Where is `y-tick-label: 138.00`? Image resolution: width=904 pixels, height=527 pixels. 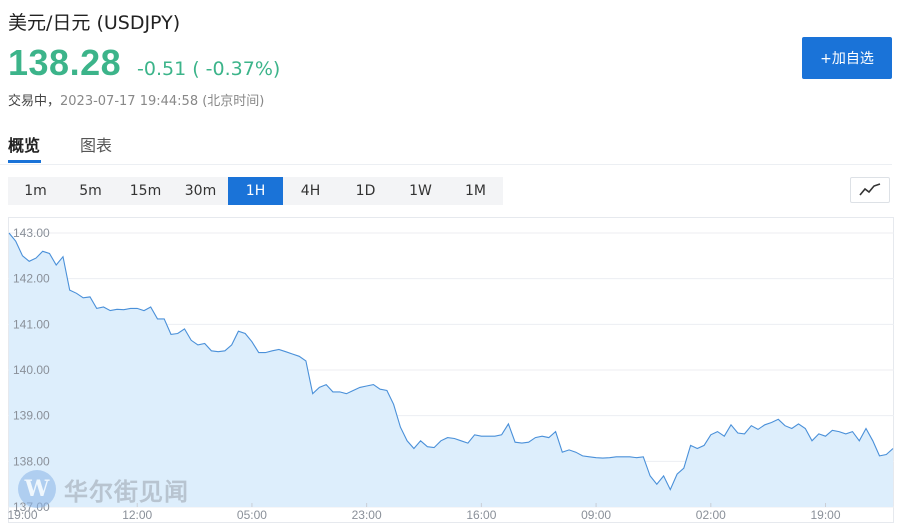
y-tick-label: 138.00 is located at coordinates (31, 461).